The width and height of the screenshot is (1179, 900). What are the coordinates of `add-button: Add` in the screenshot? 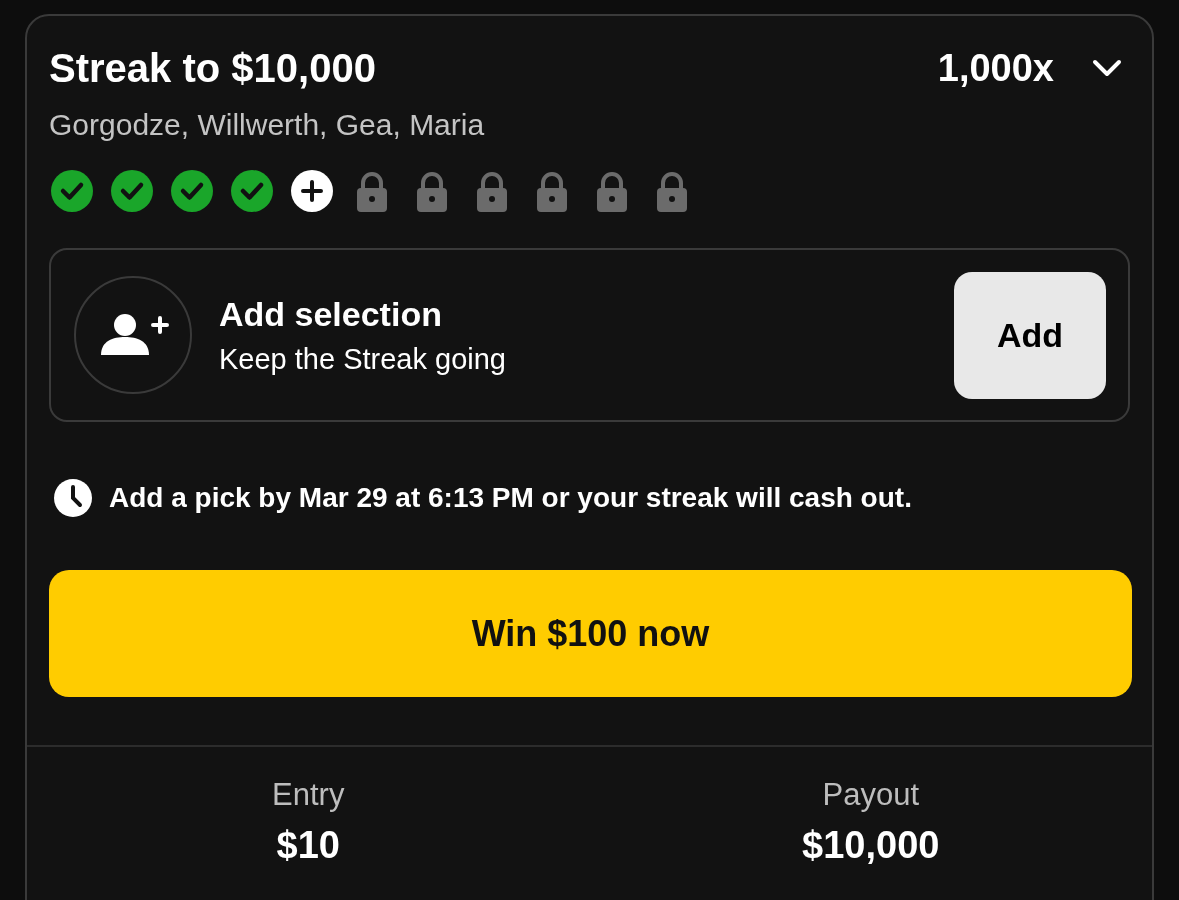 It's located at (1030, 335).